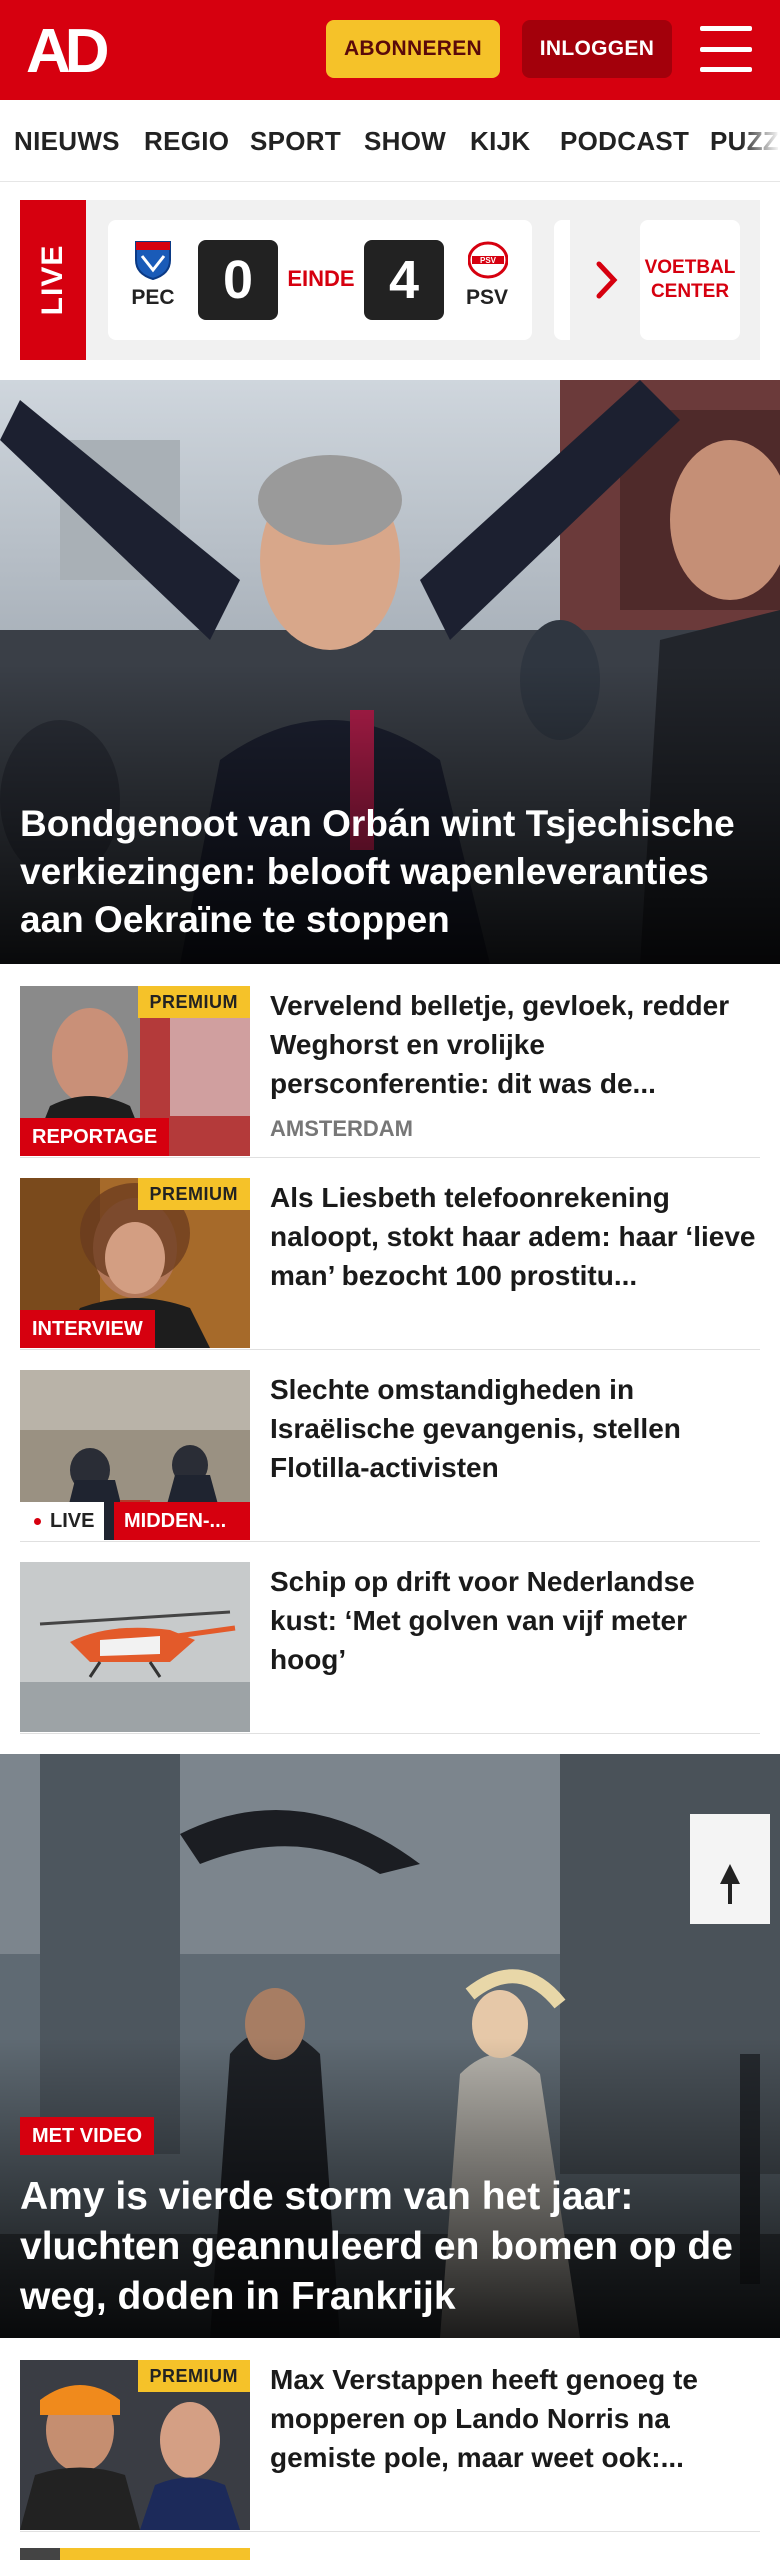 The height and width of the screenshot is (2560, 780). Describe the element at coordinates (135, 1263) in the screenshot. I see `article-thumbnail: PREMIUM INTERVIEW` at that location.